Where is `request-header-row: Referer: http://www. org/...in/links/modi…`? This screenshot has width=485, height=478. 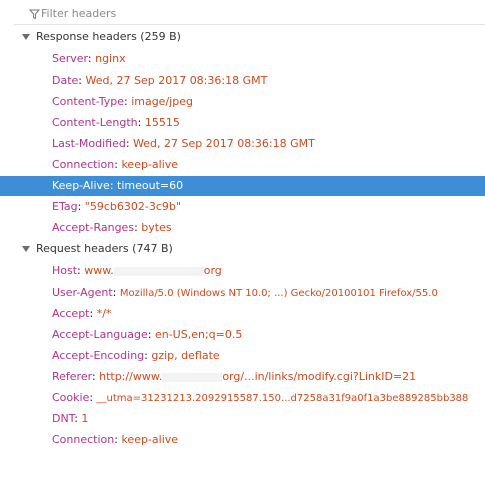 request-header-row: Referer: http://www. org/...in/links/modi… is located at coordinates (242, 377).